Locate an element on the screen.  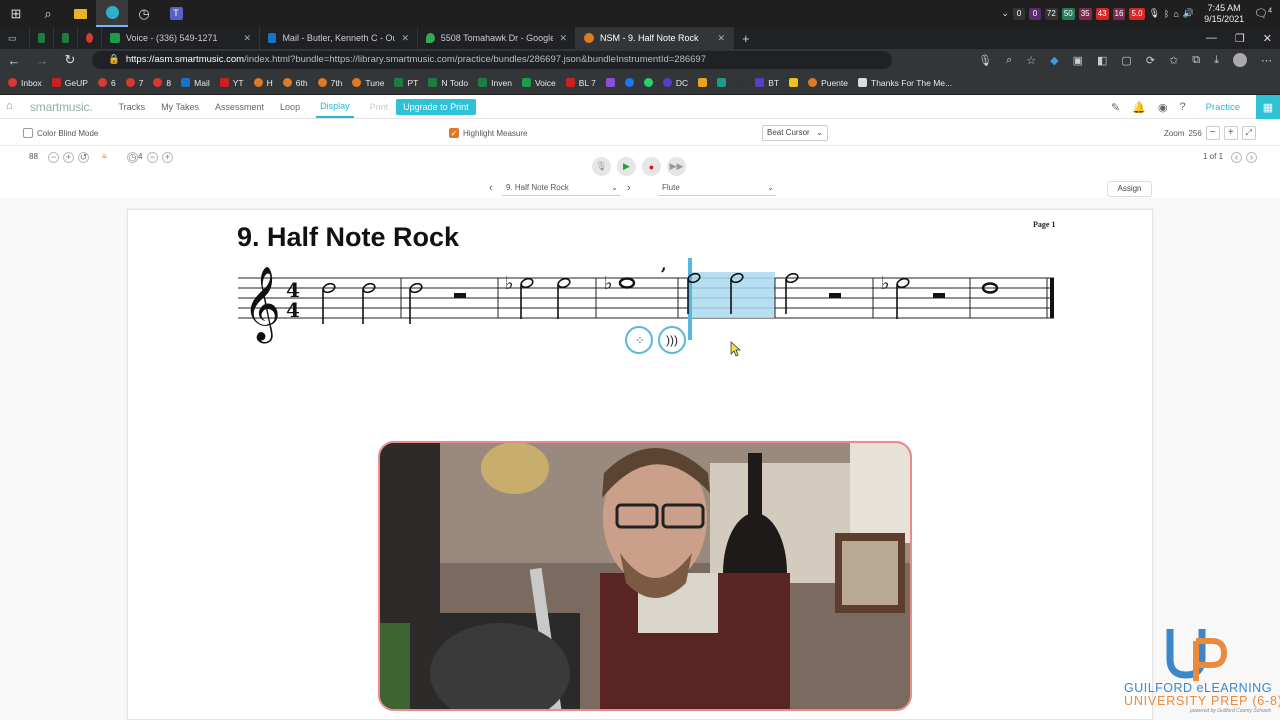
sync-icon: ⟳ is located at coordinates (1150, 60).